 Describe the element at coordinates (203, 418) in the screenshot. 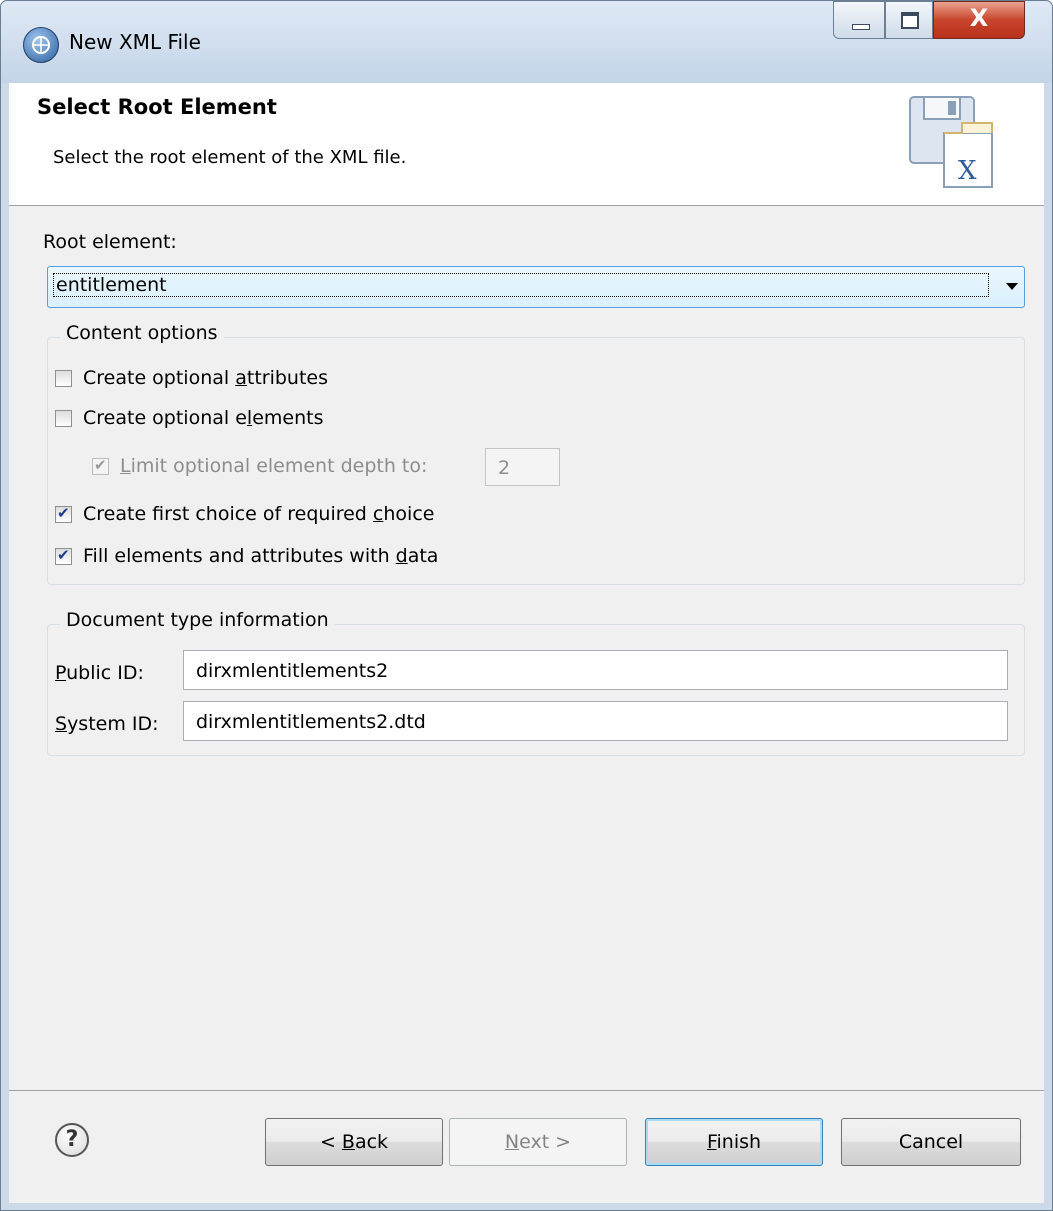

I see `checkbox-label: Create optional elements` at that location.